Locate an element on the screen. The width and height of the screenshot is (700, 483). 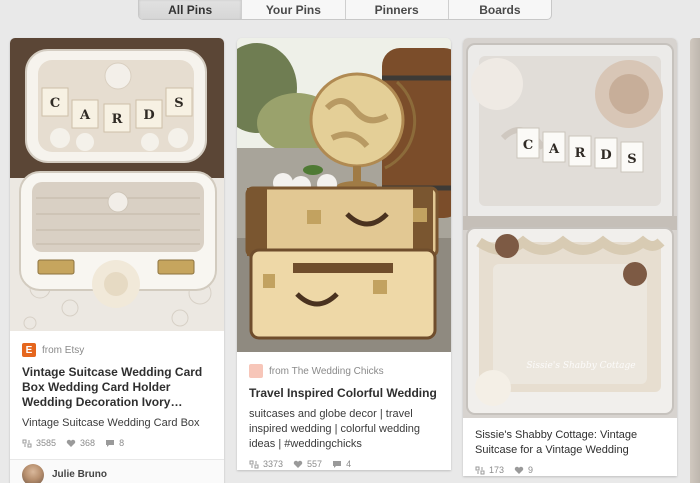
repin-value: 3585 is located at coordinates (46, 443).